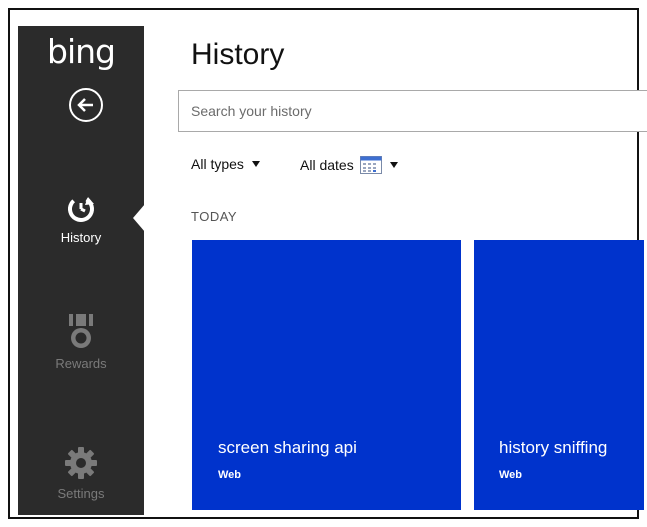 The height and width of the screenshot is (527, 647). I want to click on section-label-today: TODAY, so click(214, 216).